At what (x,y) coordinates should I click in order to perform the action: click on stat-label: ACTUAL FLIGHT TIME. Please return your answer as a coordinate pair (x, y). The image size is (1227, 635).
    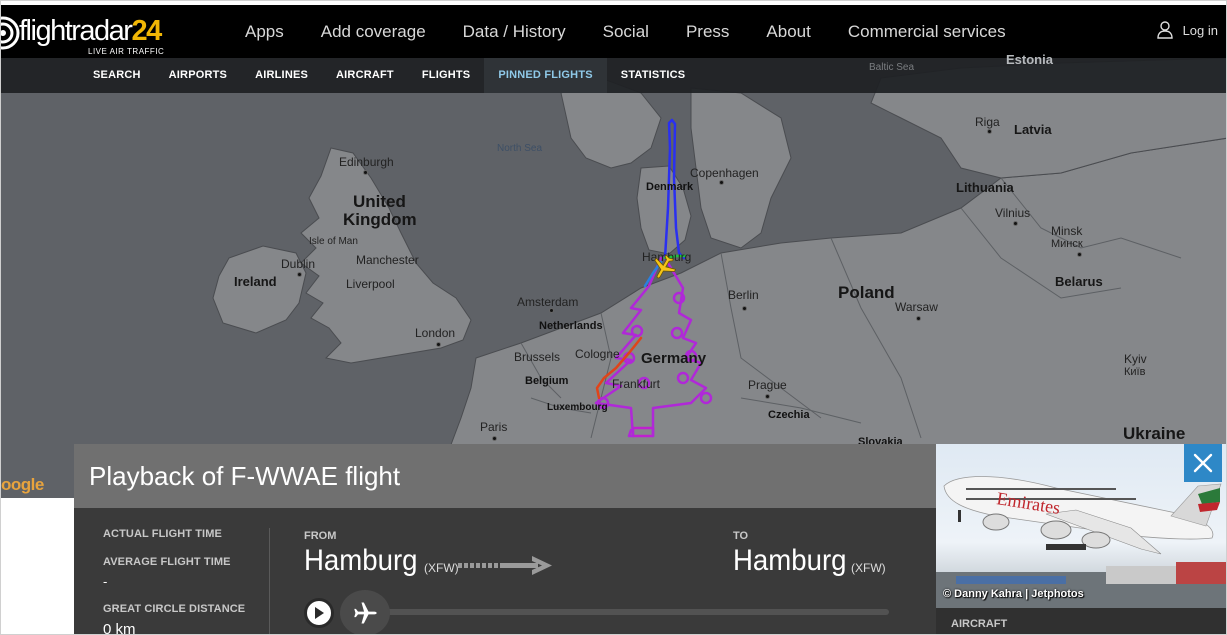
    Looking at the image, I should click on (162, 534).